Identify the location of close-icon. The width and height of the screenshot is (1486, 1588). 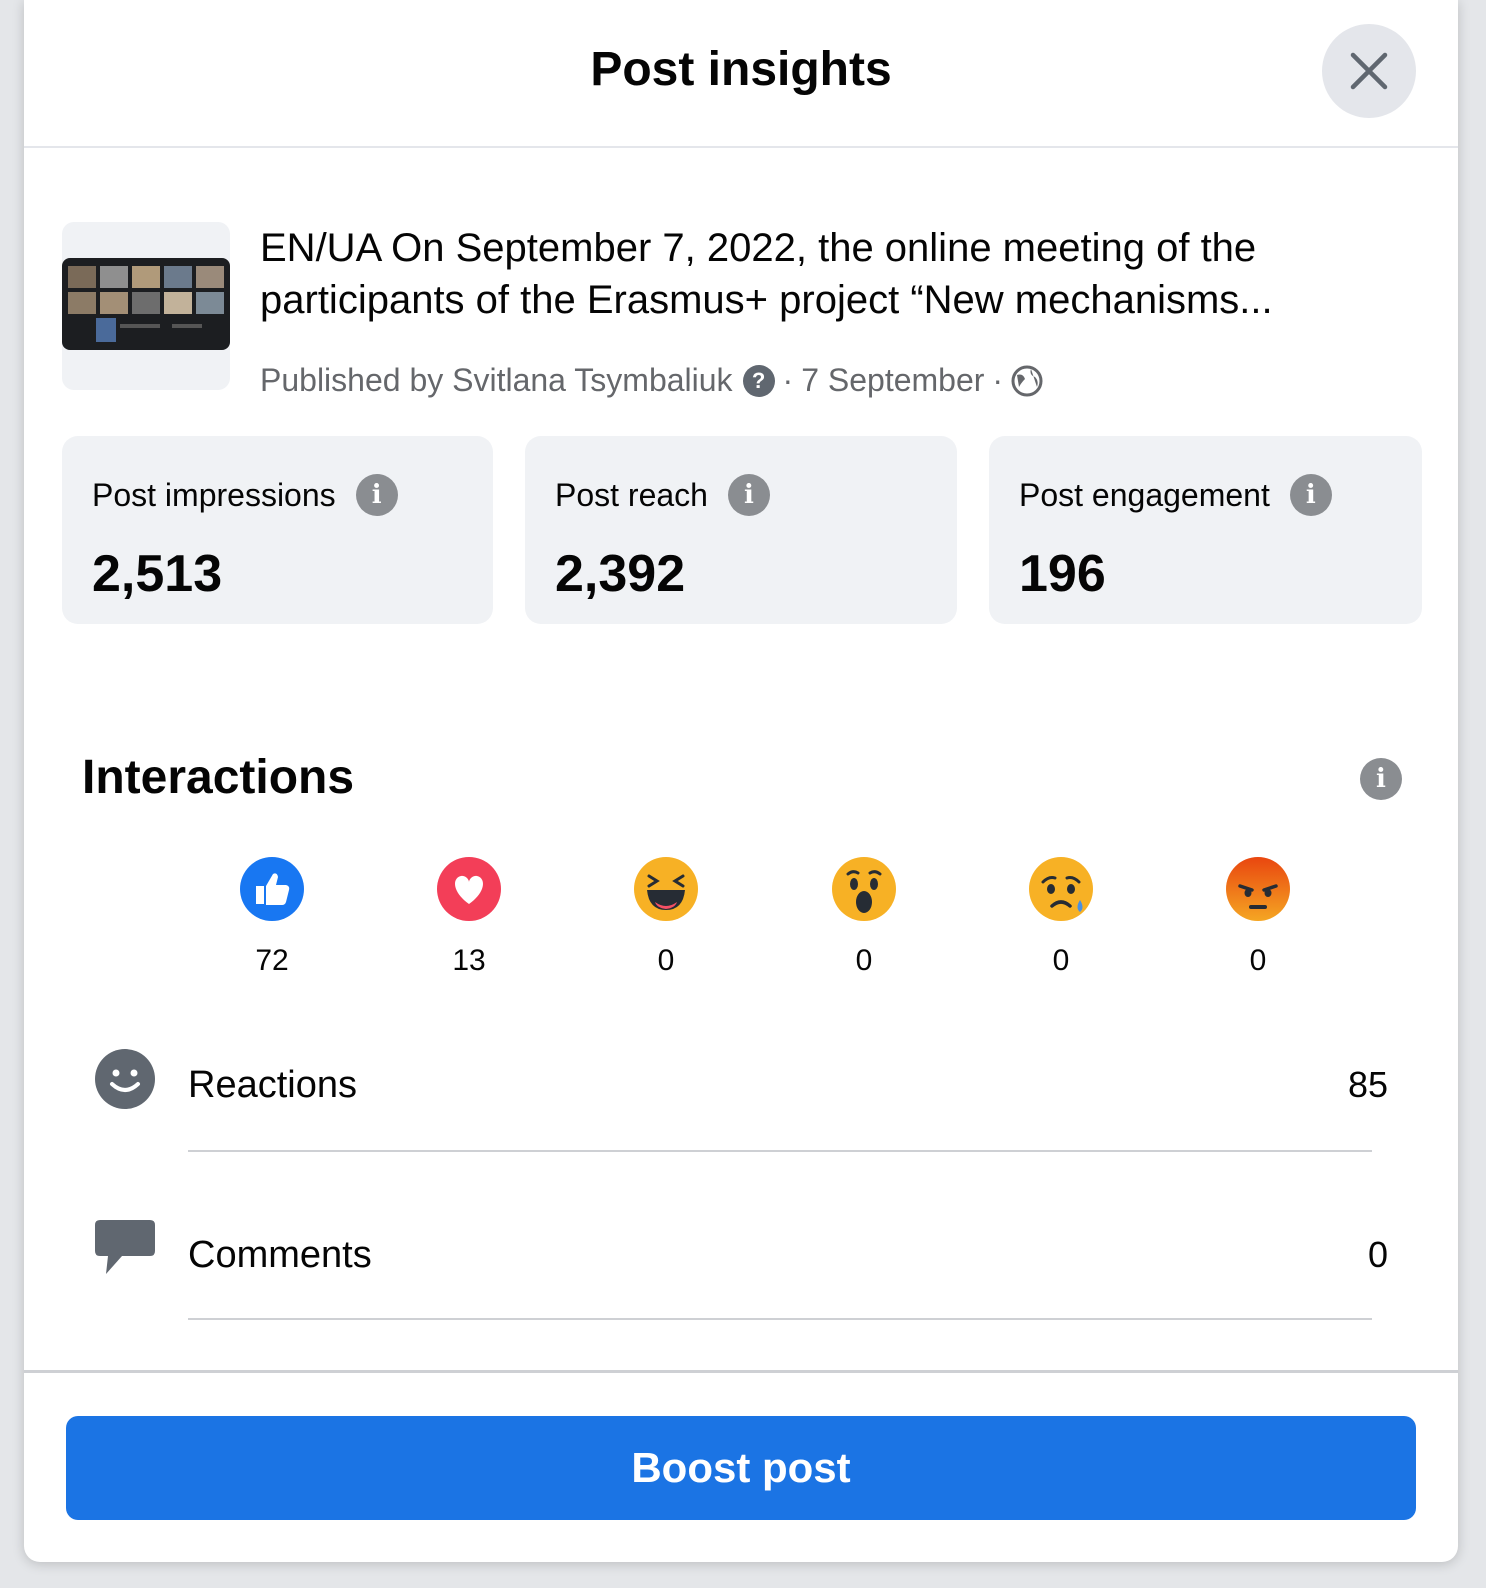
(1369, 71).